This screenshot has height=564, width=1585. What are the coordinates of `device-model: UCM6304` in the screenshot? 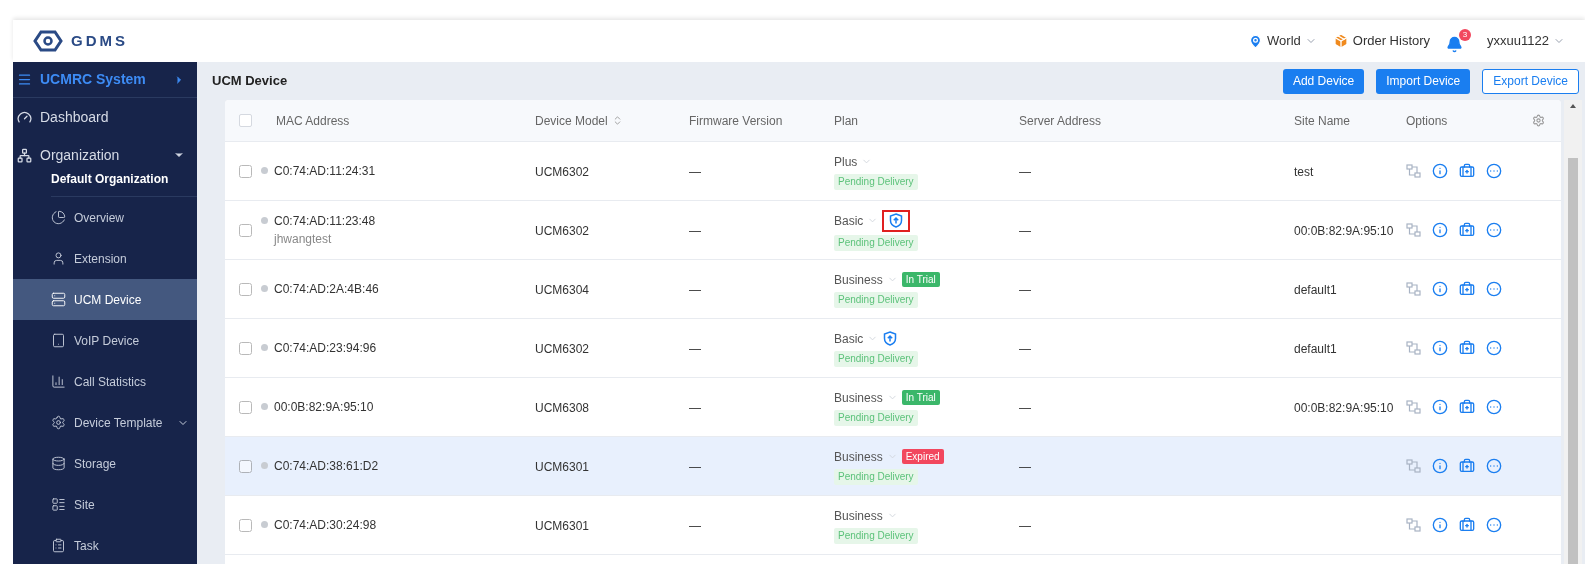 It's located at (562, 290).